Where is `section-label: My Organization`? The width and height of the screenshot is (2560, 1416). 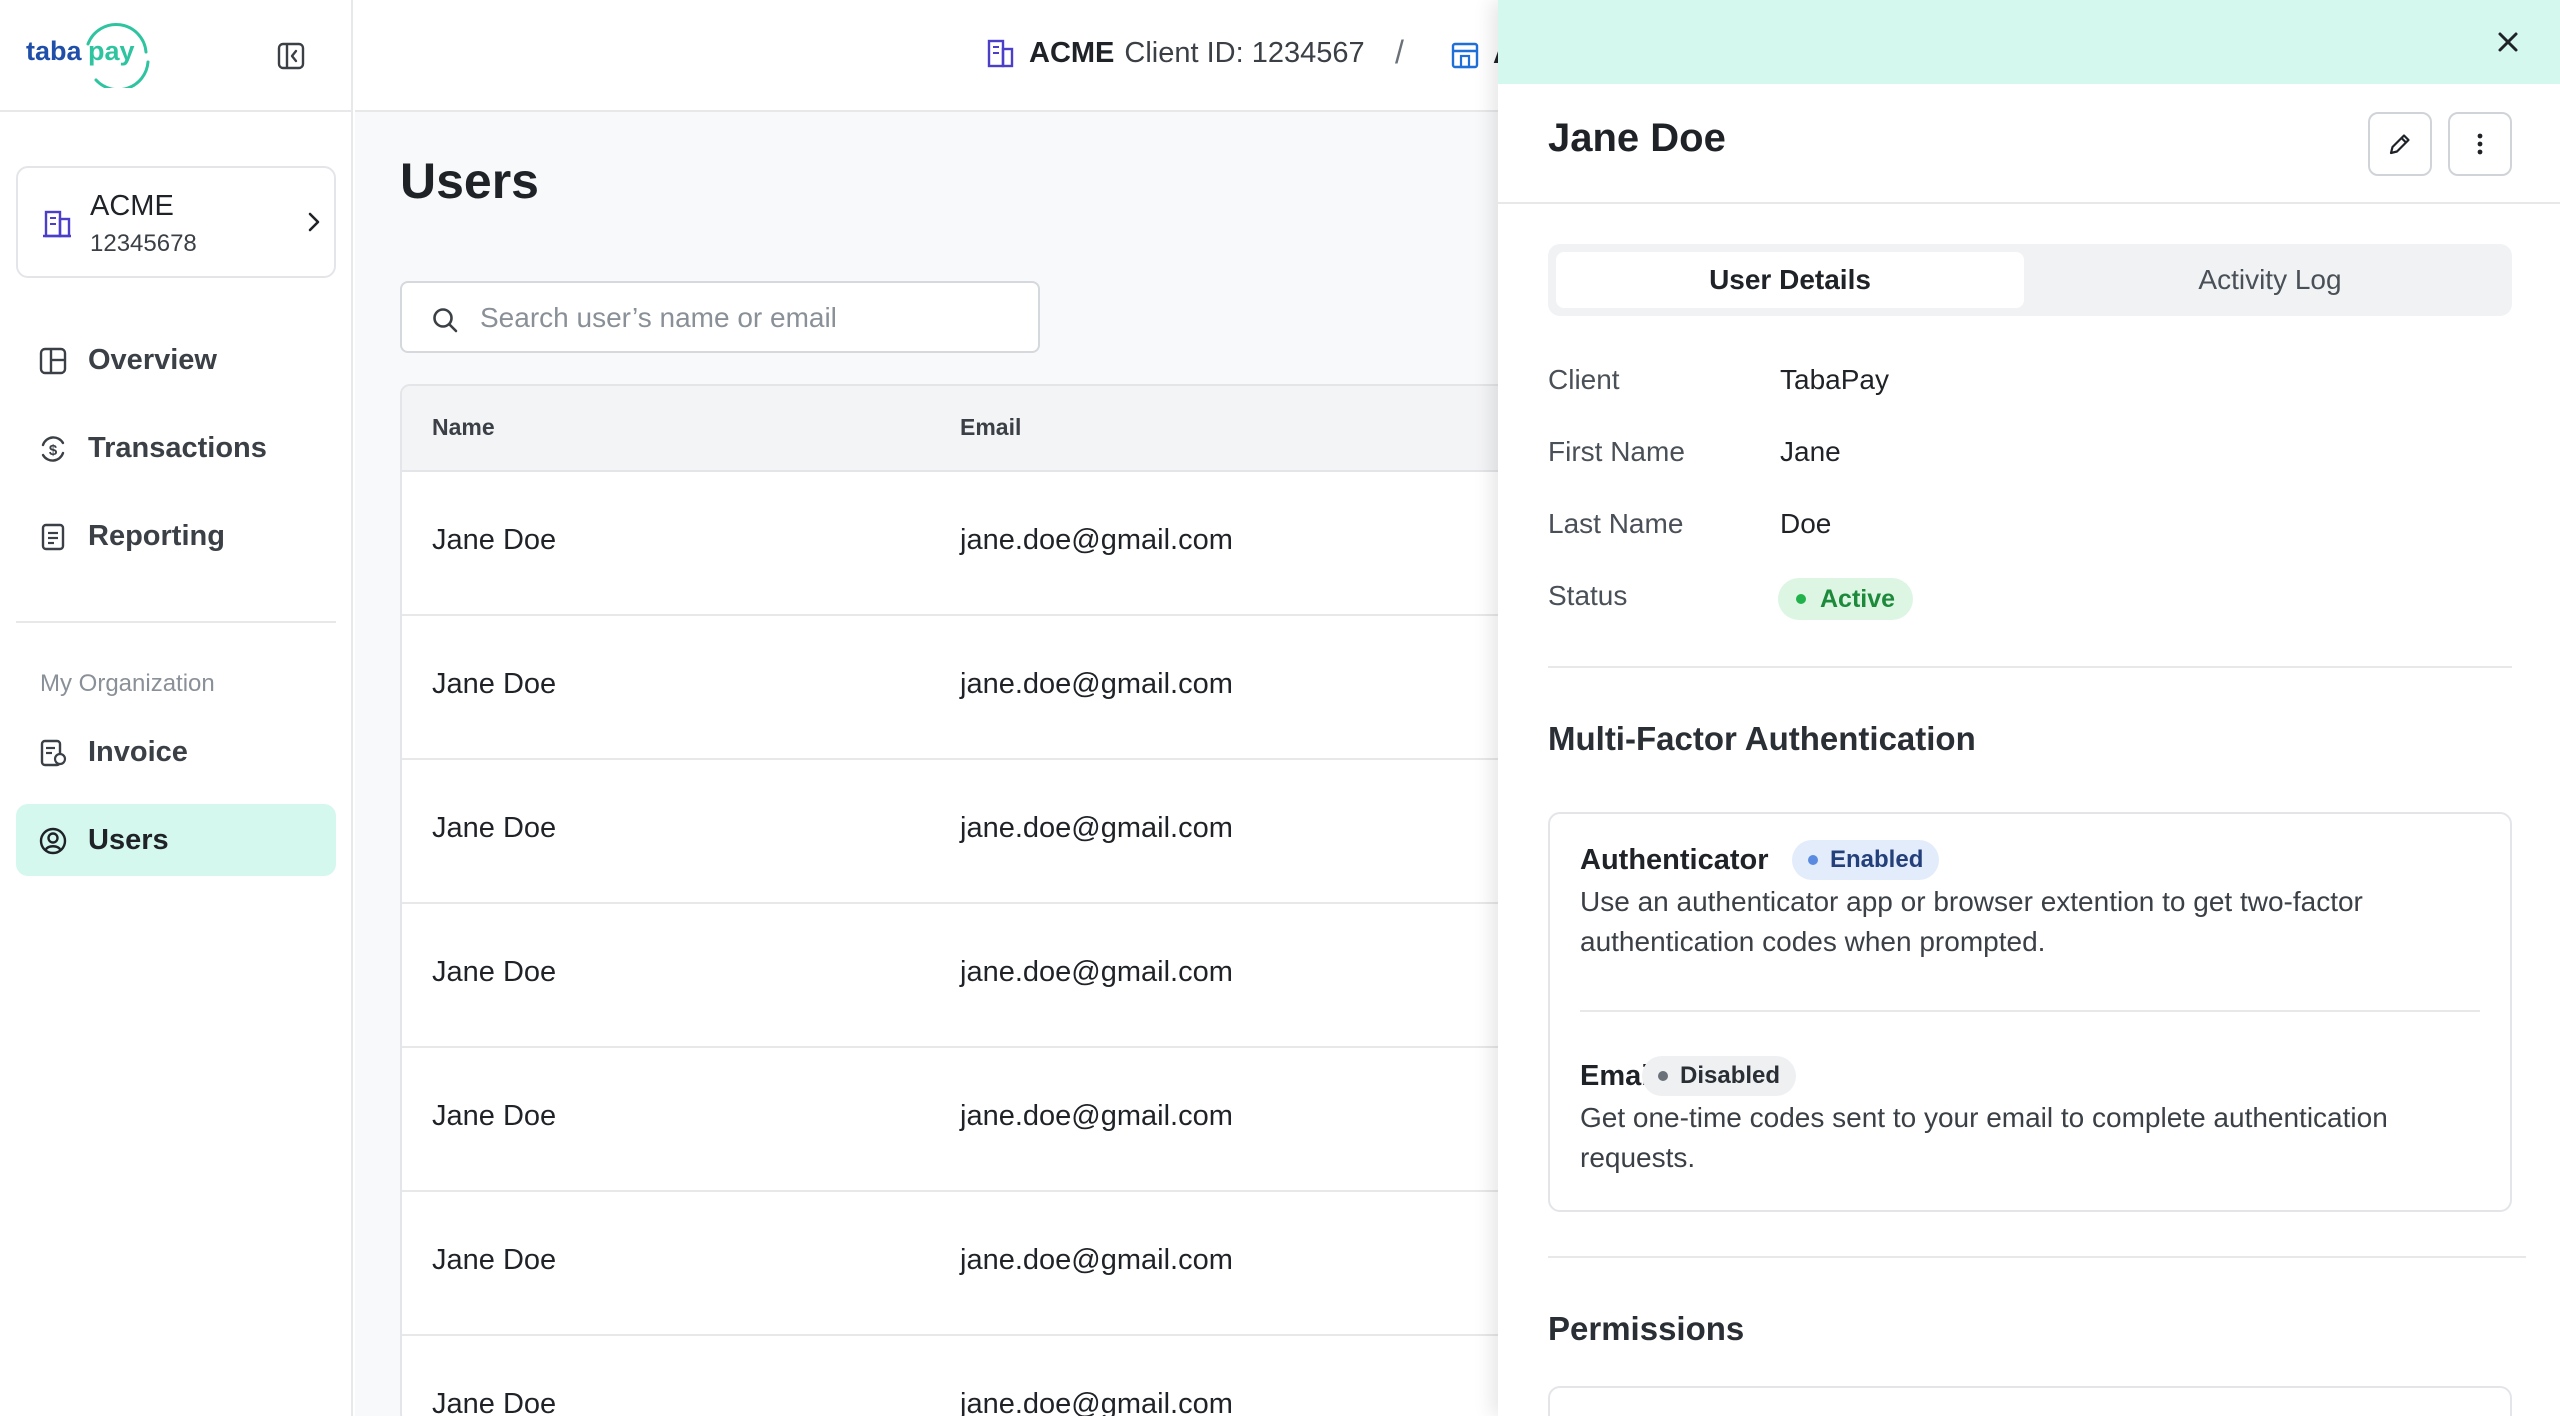
section-label: My Organization is located at coordinates (127, 683).